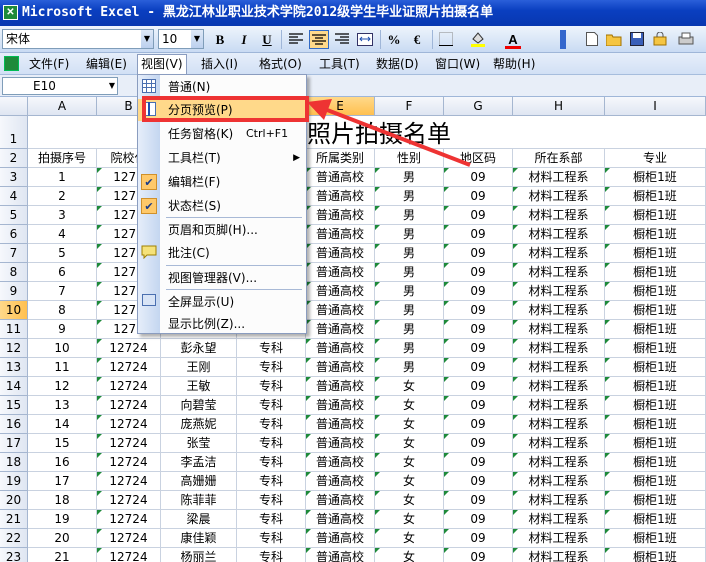  What do you see at coordinates (409, 158) in the screenshot?
I see `table-cell: 性别` at bounding box center [409, 158].